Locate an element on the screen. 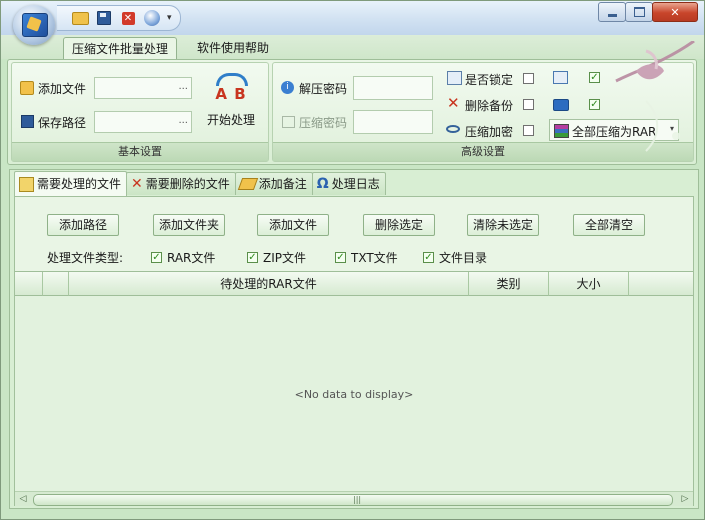 The height and width of the screenshot is (520, 705). ribbon-tab-strip: 压缩文件批量处理 软件使用帮助 is located at coordinates (352, 47).